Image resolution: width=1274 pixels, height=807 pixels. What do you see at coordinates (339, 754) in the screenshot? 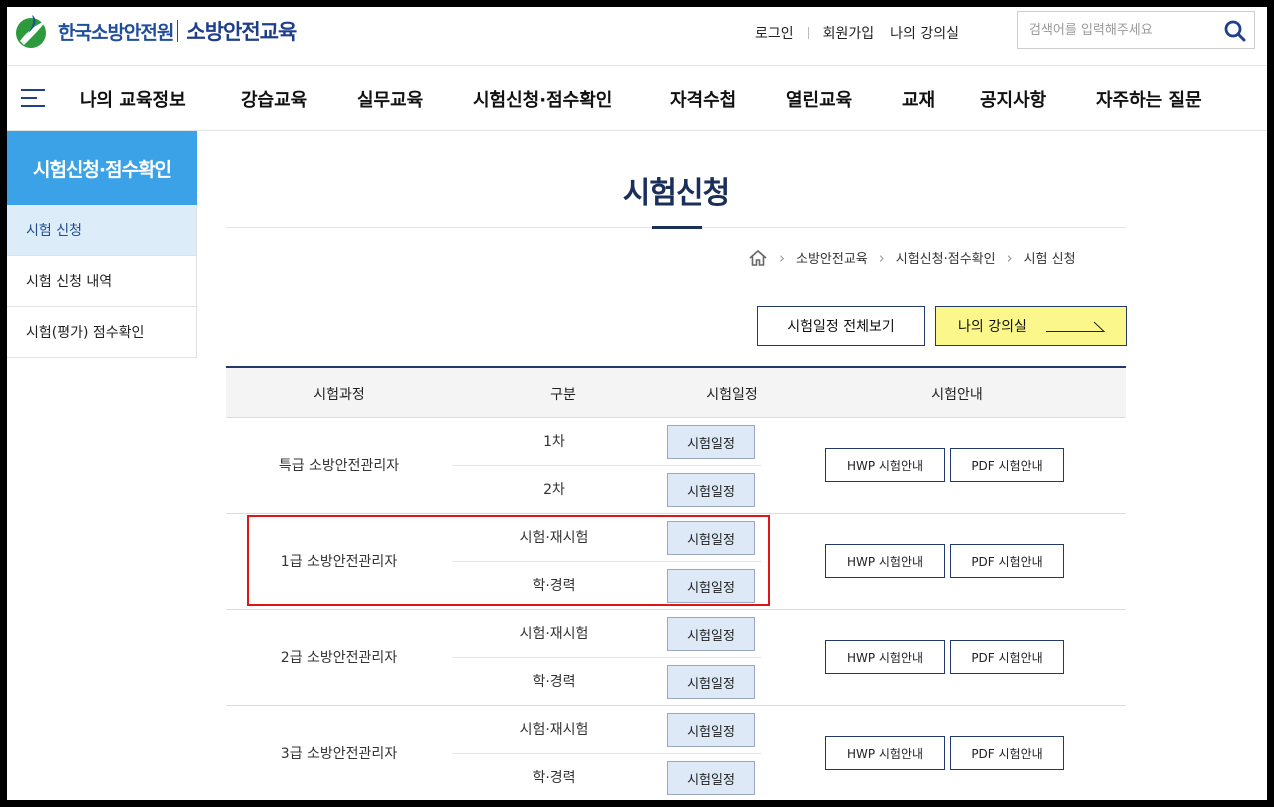
I see `course-name: 3급 소방안전관리자` at bounding box center [339, 754].